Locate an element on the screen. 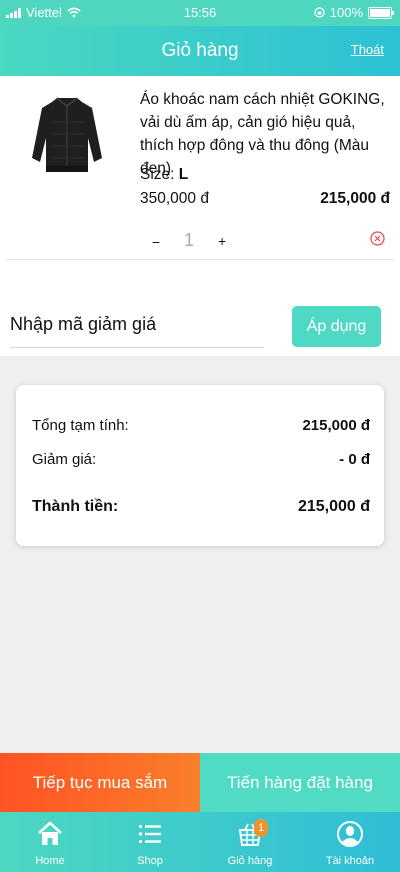 The height and width of the screenshot is (872, 400). unit-price: 350,000 đ is located at coordinates (174, 198).